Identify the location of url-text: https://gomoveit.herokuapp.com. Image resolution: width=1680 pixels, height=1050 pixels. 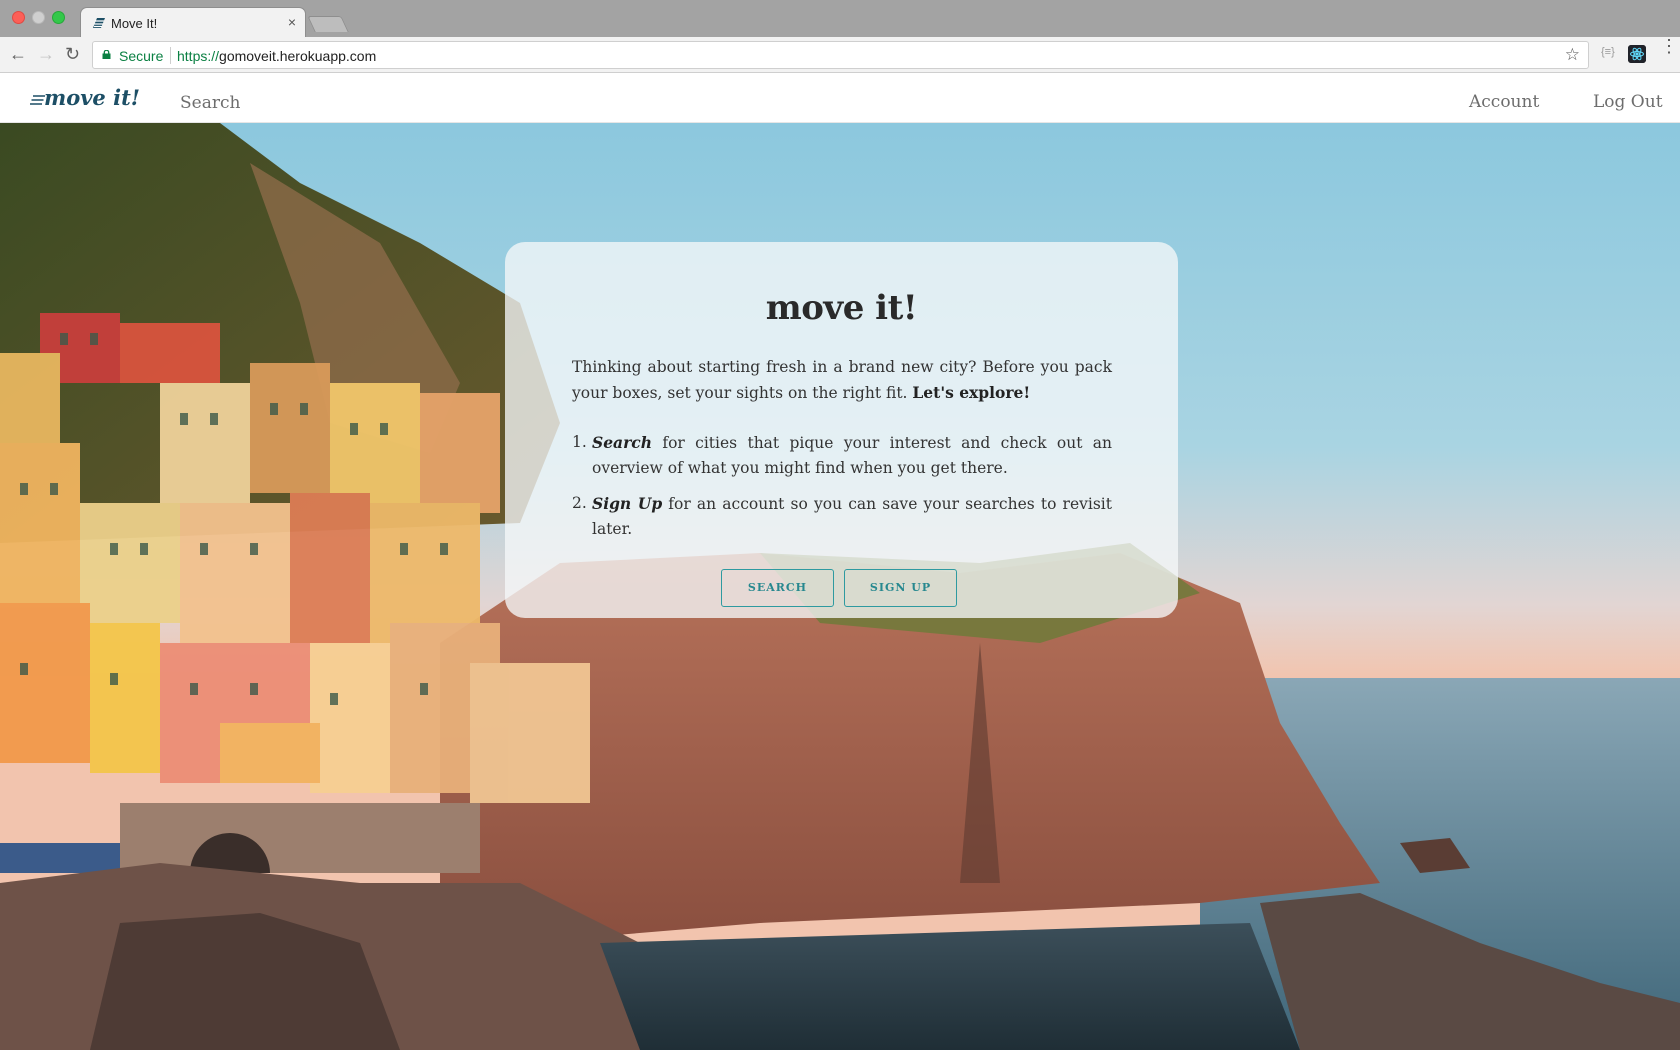
(276, 56).